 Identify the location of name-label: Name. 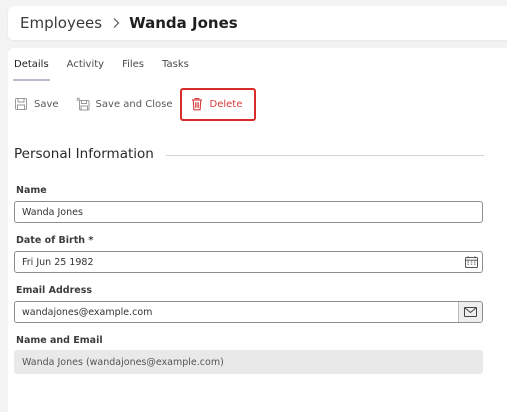
(31, 190).